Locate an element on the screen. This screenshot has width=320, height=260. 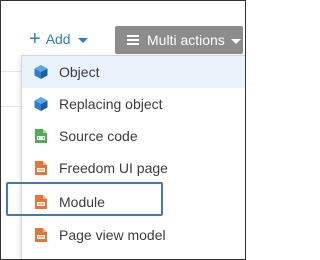
menu-item-source-code: Source code is located at coordinates (133, 136).